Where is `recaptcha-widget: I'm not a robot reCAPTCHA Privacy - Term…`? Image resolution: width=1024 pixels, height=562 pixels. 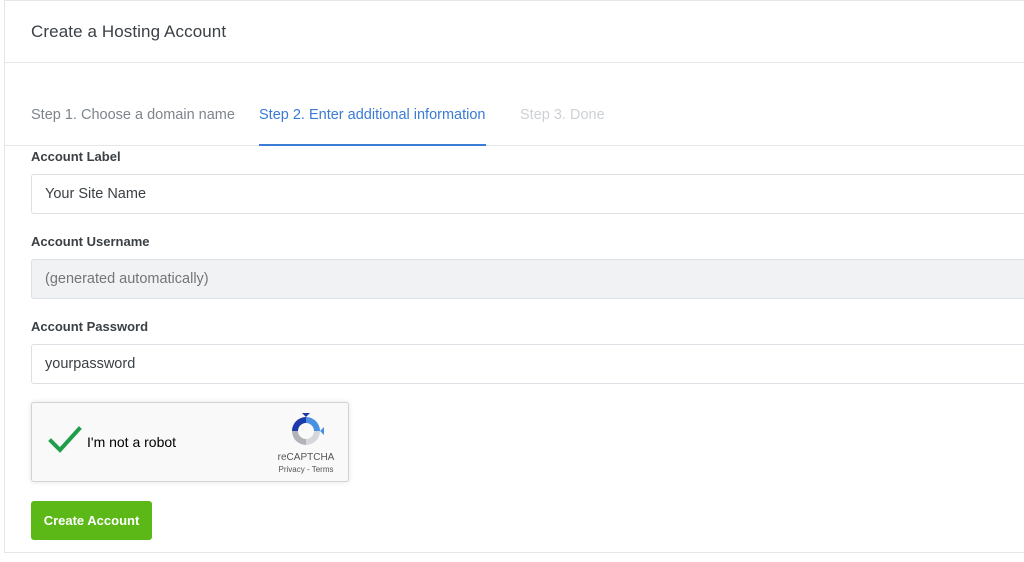 recaptcha-widget: I'm not a robot reCAPTCHA Privacy - Term… is located at coordinates (190, 442).